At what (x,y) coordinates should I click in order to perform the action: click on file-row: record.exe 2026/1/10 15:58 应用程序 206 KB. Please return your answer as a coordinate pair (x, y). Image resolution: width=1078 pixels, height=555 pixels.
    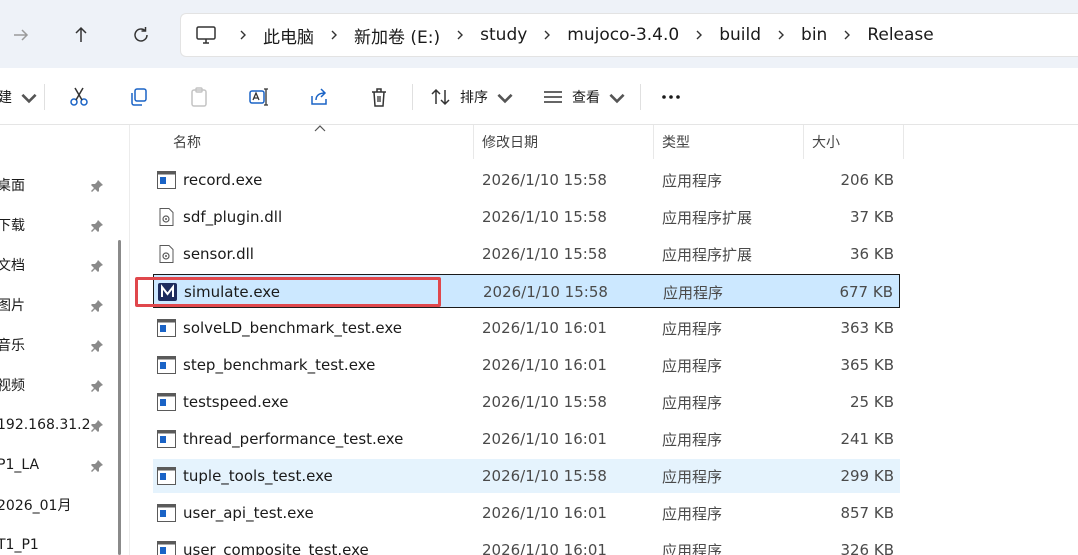
    Looking at the image, I should click on (526, 180).